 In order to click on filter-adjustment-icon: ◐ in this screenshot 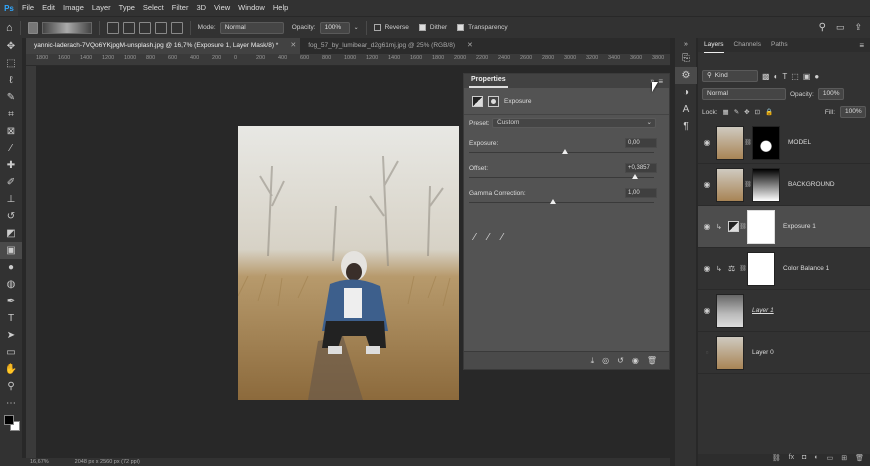, I will do `click(776, 76)`.